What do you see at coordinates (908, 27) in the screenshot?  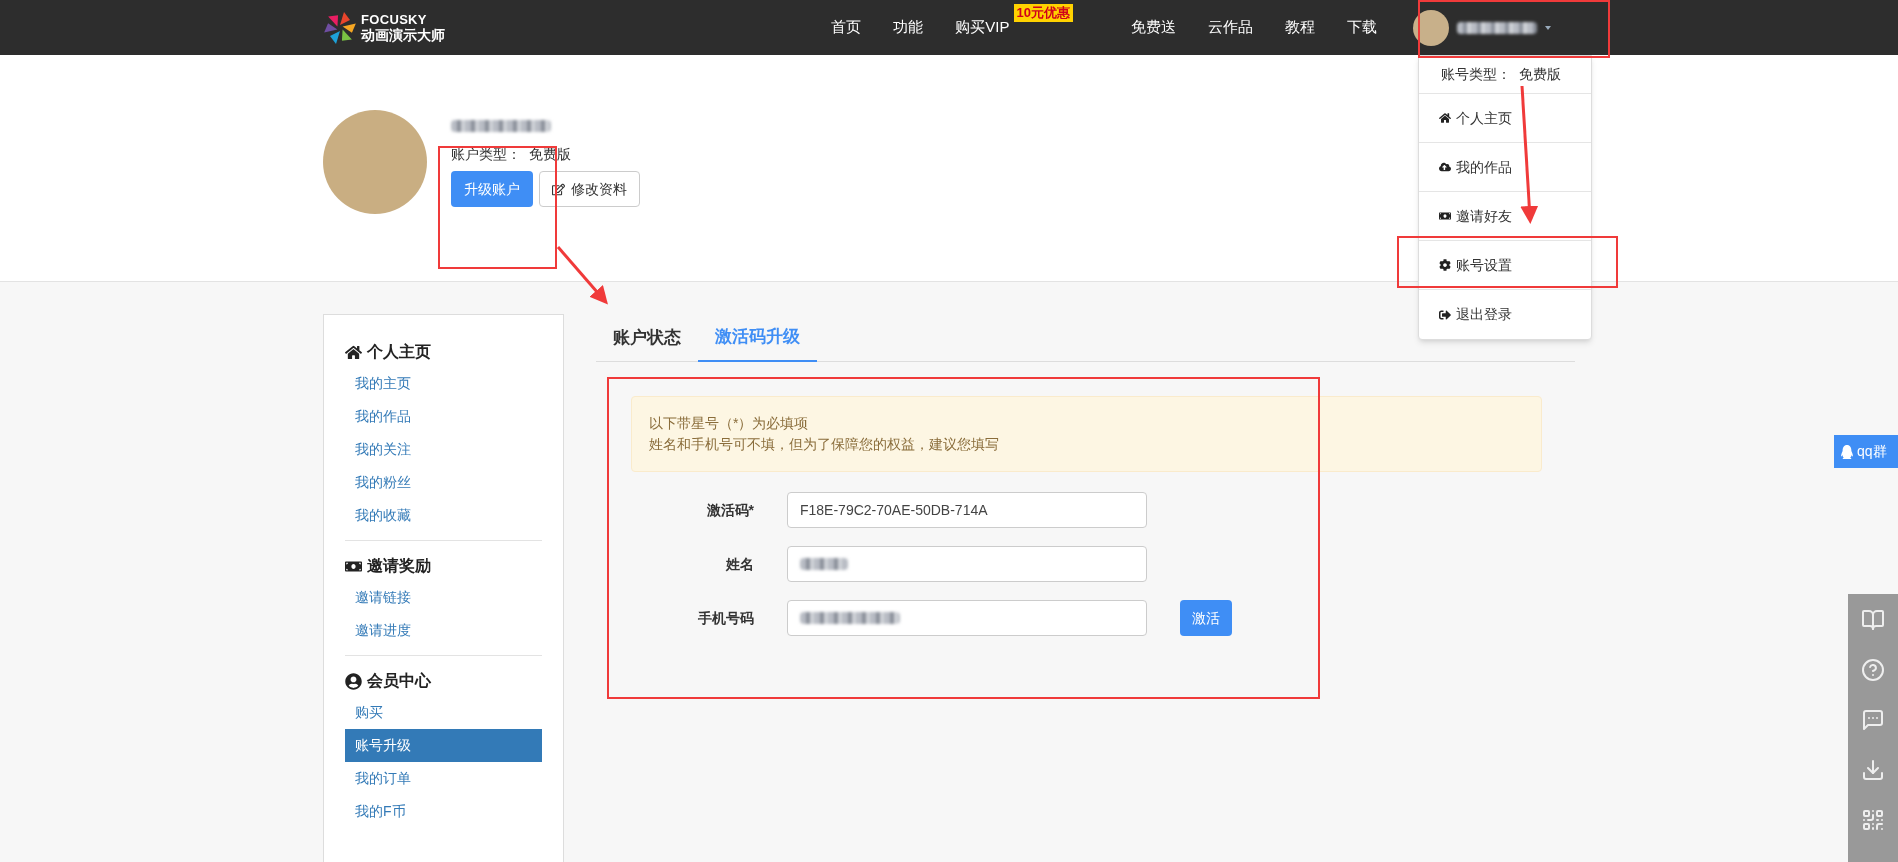 I see `nav-link: 功能` at bounding box center [908, 27].